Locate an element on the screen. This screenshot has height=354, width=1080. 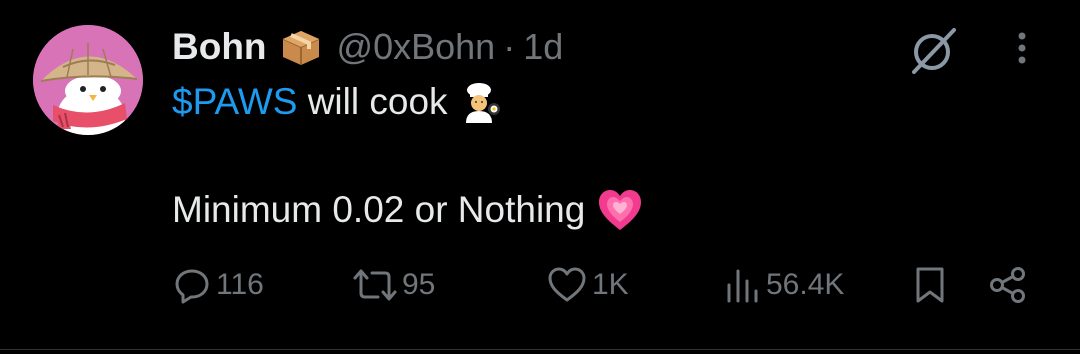
sparkling-heart-emoji-icon is located at coordinates (620, 210).